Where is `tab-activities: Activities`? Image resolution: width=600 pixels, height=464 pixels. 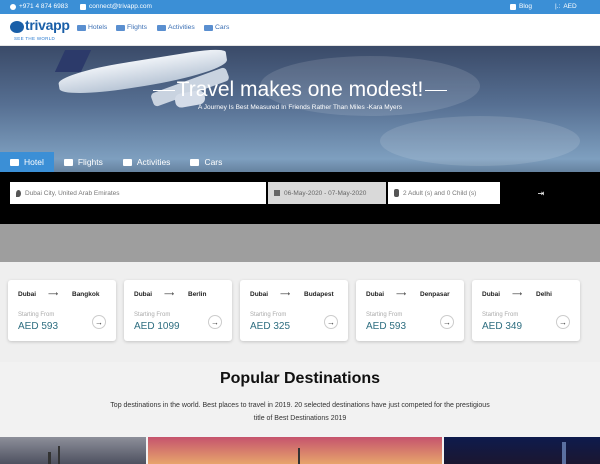
tab-activities: Activities is located at coordinates (147, 162).